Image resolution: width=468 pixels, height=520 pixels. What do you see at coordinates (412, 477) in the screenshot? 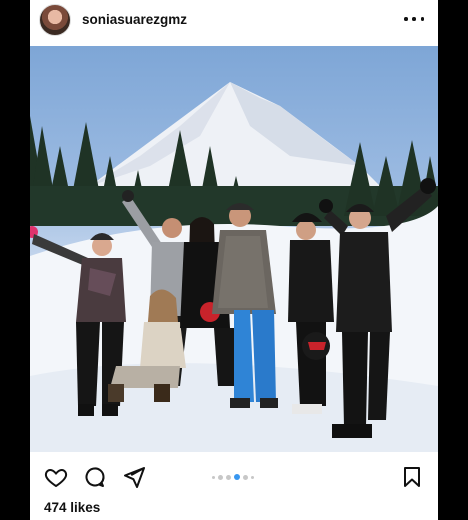
I see `bookmark-icon` at bounding box center [412, 477].